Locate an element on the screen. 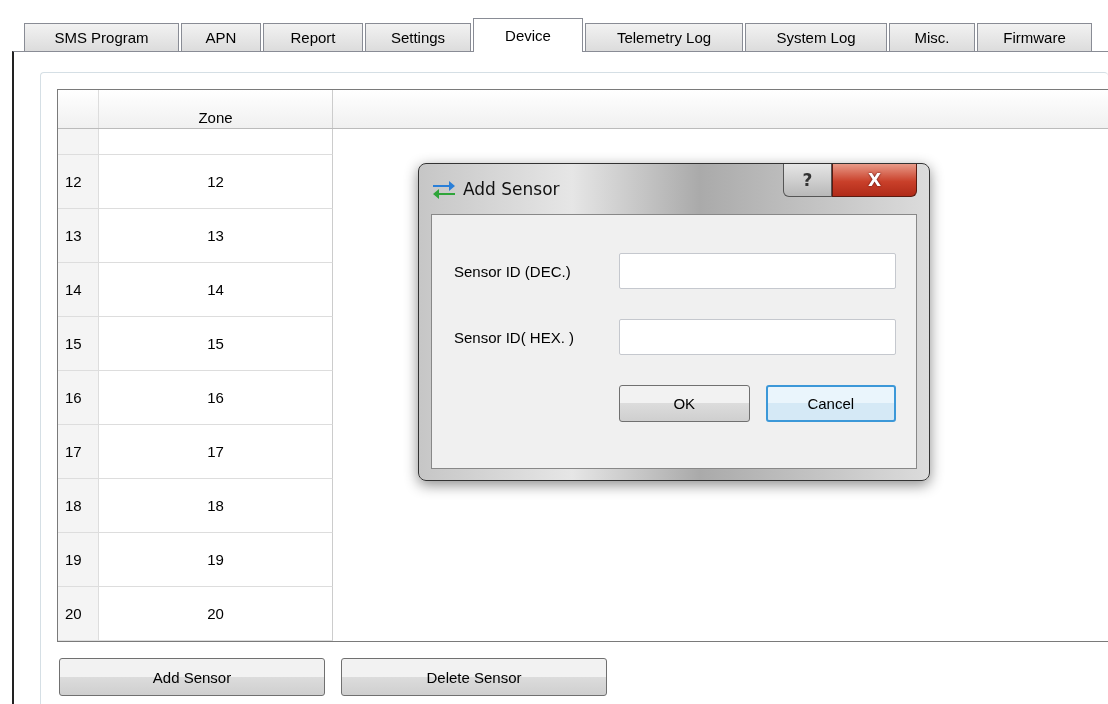  table-cell: 13 is located at coordinates (216, 236).